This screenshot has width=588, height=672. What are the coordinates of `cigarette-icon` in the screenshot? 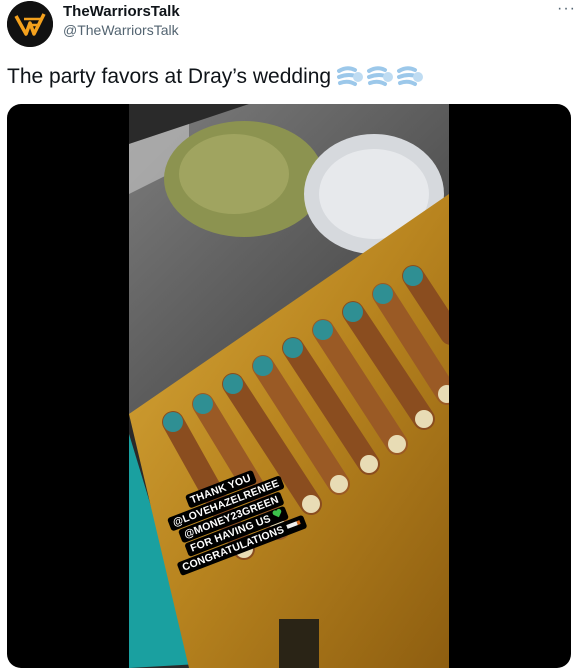 It's located at (294, 524).